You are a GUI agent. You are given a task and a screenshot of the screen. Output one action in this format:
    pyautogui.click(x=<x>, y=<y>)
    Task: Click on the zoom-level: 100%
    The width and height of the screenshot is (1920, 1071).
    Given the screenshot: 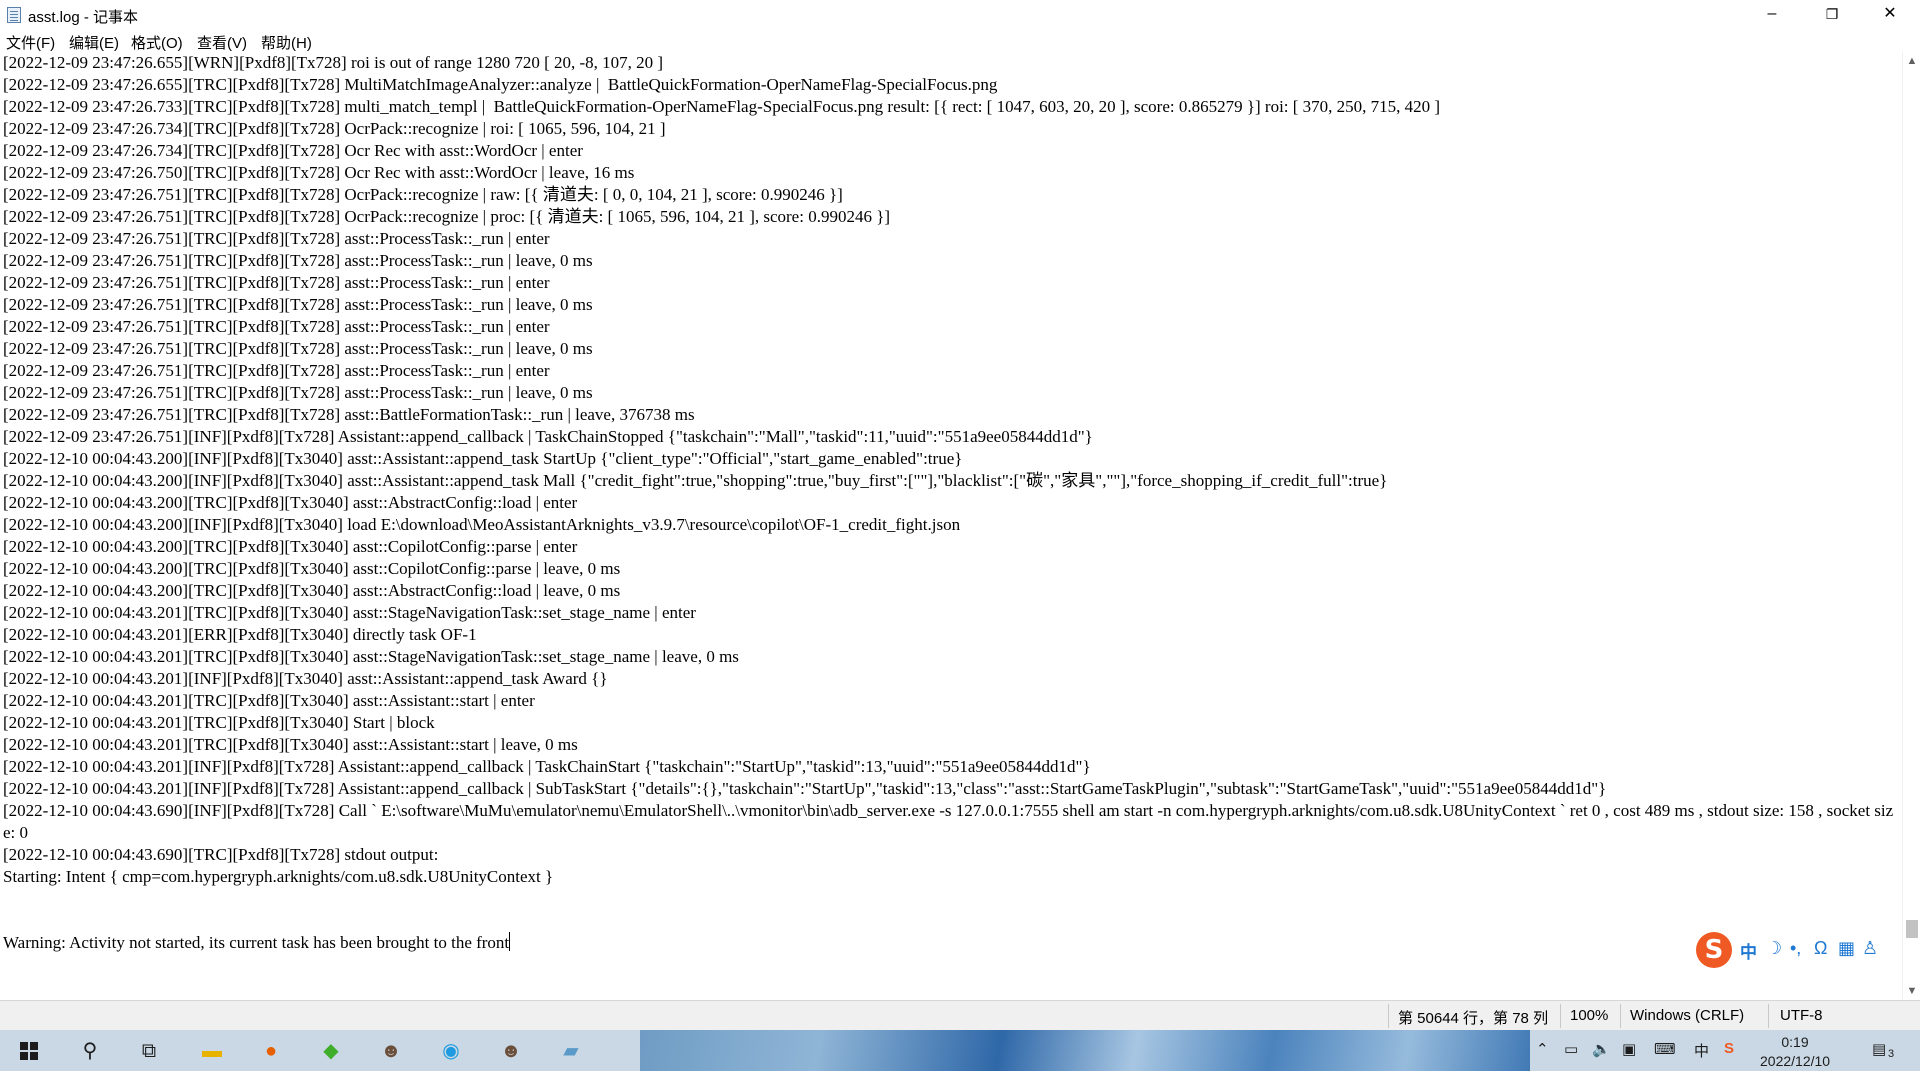 What is the action you would take?
    pyautogui.click(x=1589, y=1015)
    